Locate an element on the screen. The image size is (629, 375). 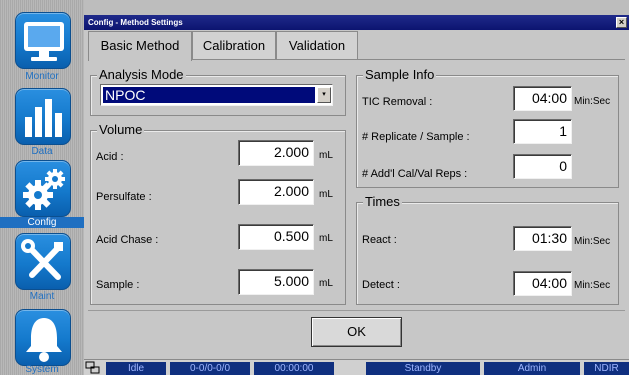
acid-label: Acid : is located at coordinates (110, 157).